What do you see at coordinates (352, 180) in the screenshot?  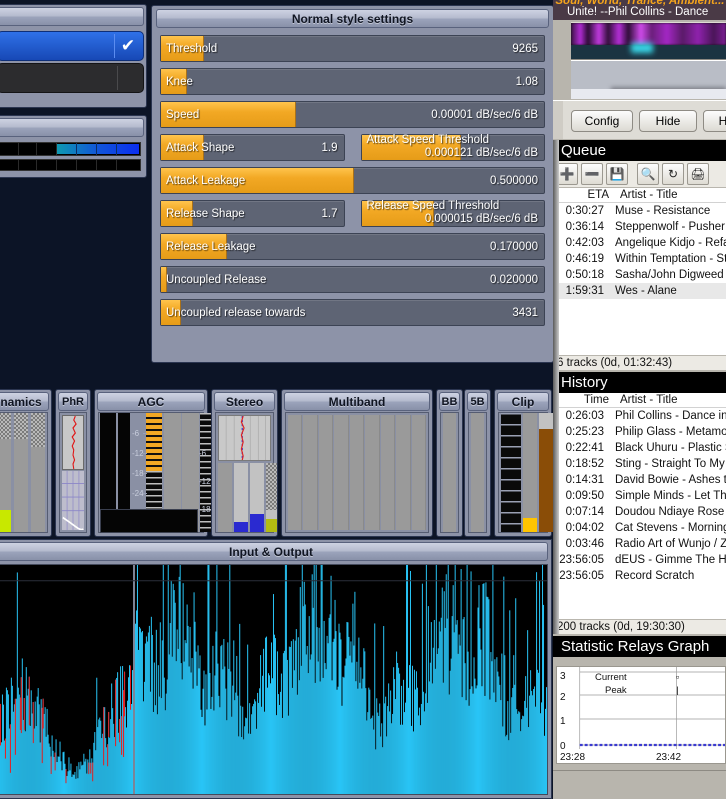 I see `slider-attack-leakage: Attack Leakage 0.500000` at bounding box center [352, 180].